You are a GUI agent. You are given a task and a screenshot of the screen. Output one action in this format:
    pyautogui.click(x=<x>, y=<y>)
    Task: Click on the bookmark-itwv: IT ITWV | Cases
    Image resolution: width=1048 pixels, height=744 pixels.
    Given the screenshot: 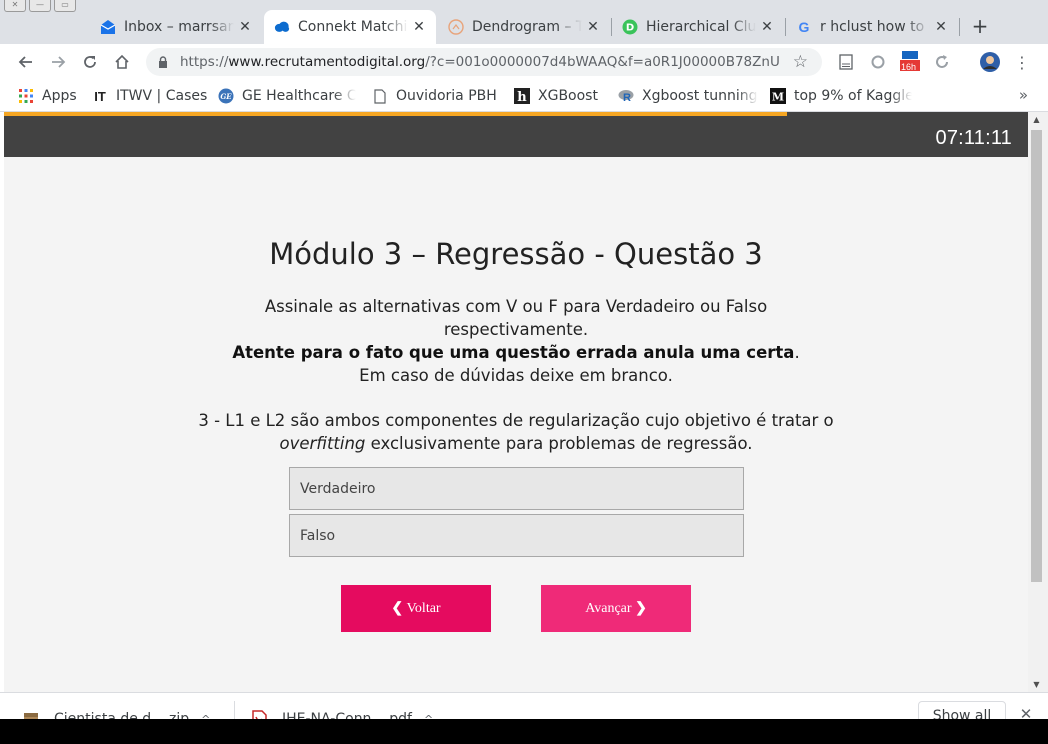 What is the action you would take?
    pyautogui.click(x=150, y=96)
    